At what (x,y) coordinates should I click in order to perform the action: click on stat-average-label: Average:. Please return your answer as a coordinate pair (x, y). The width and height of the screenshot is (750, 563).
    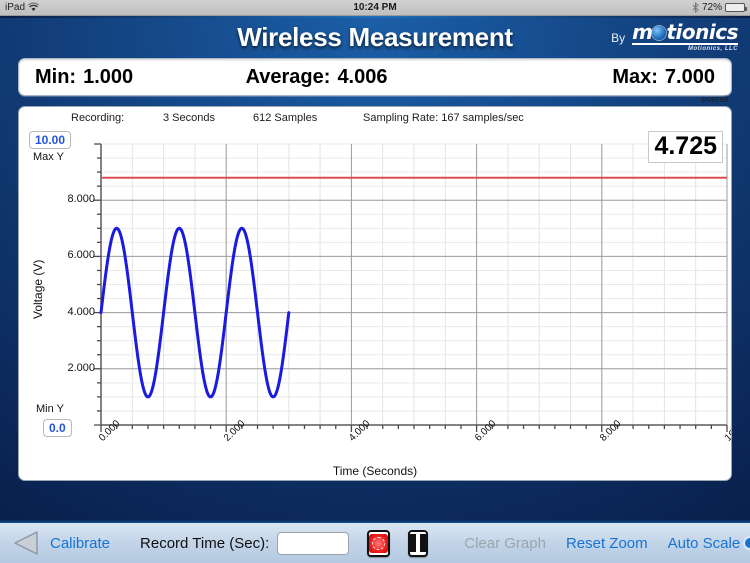
    Looking at the image, I should click on (288, 76).